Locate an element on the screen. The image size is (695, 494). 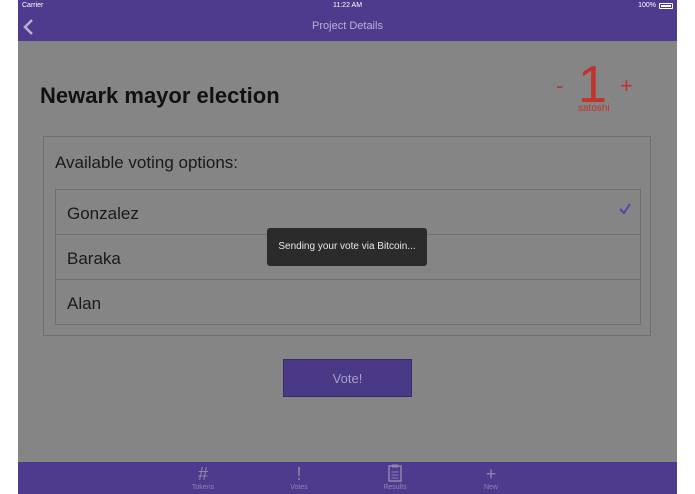
tab-votes: ! Votes is located at coordinates (299, 477).